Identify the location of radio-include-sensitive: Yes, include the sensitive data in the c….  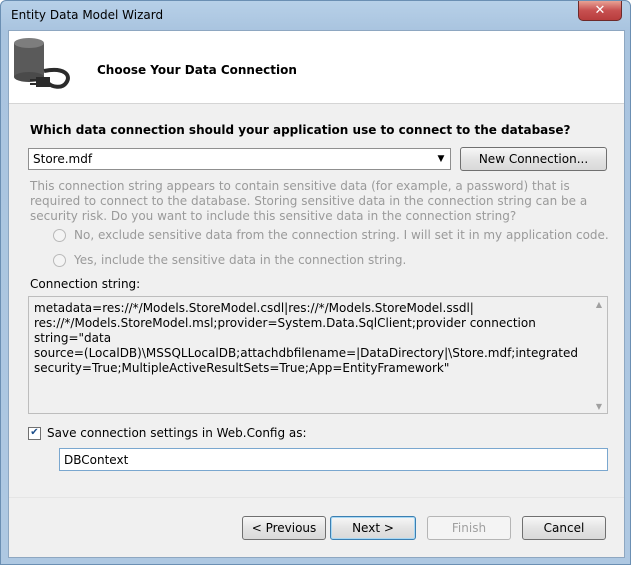
(229, 260).